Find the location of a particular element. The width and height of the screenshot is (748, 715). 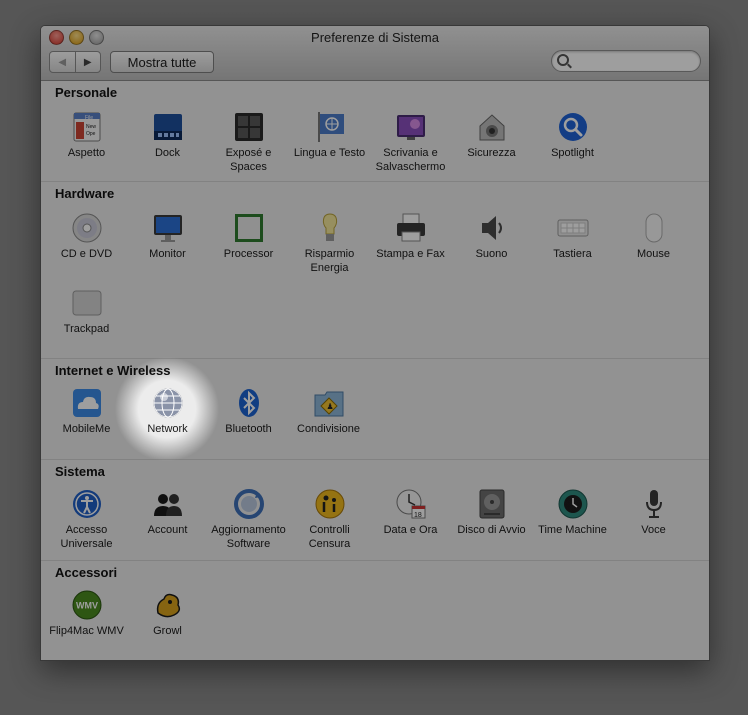

speech-icon is located at coordinates (654, 504).